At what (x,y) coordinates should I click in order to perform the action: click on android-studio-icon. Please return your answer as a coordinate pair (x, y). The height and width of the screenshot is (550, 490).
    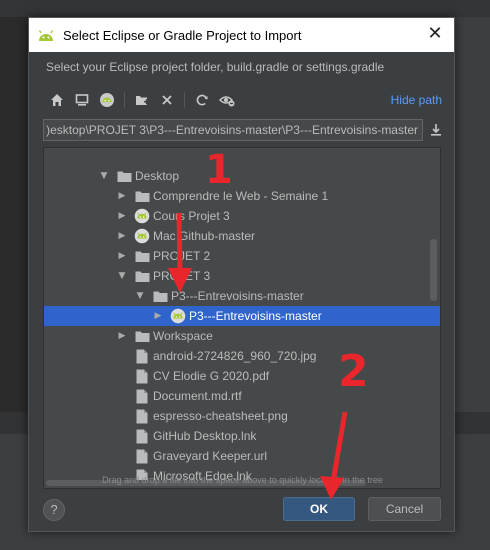
    Looking at the image, I should click on (46, 35).